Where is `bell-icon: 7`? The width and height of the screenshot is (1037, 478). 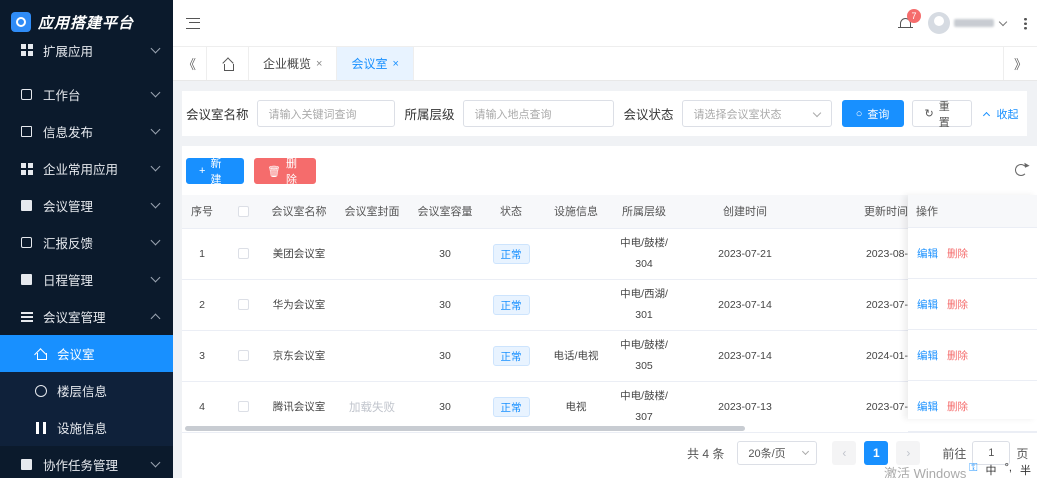
bell-icon: 7 is located at coordinates (909, 20).